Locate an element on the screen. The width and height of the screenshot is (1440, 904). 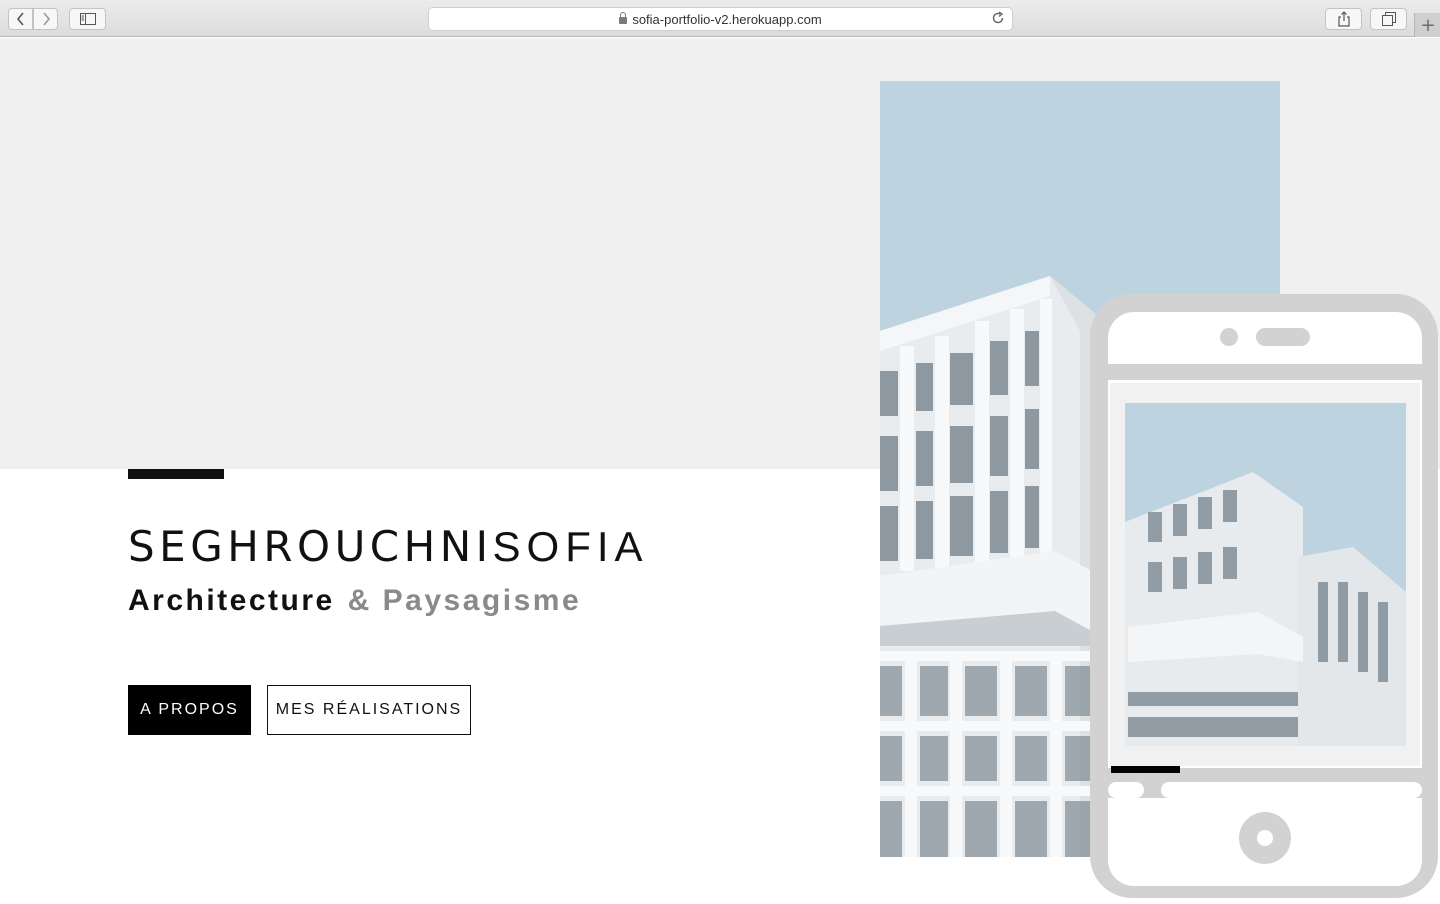
tabs-overview-button is located at coordinates (1388, 19).